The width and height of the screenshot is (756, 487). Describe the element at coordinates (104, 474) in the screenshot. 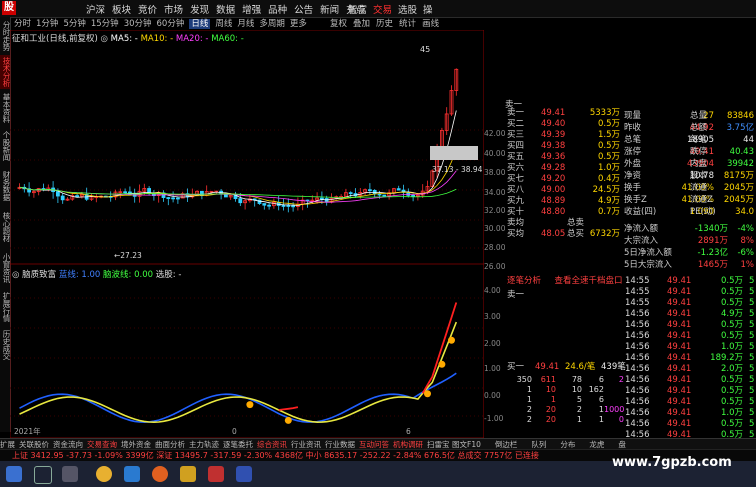

I see `chrome-icon` at that location.